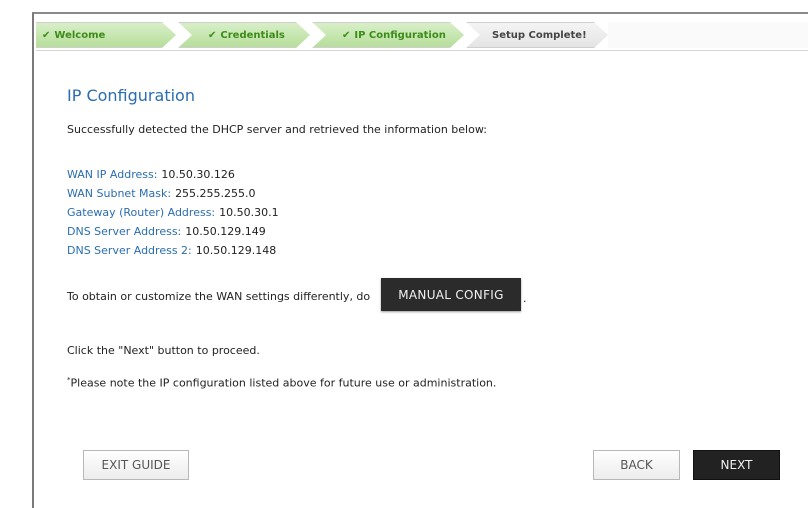  Describe the element at coordinates (136, 465) in the screenshot. I see `exit-guide-button: EXIT GUIDE` at that location.